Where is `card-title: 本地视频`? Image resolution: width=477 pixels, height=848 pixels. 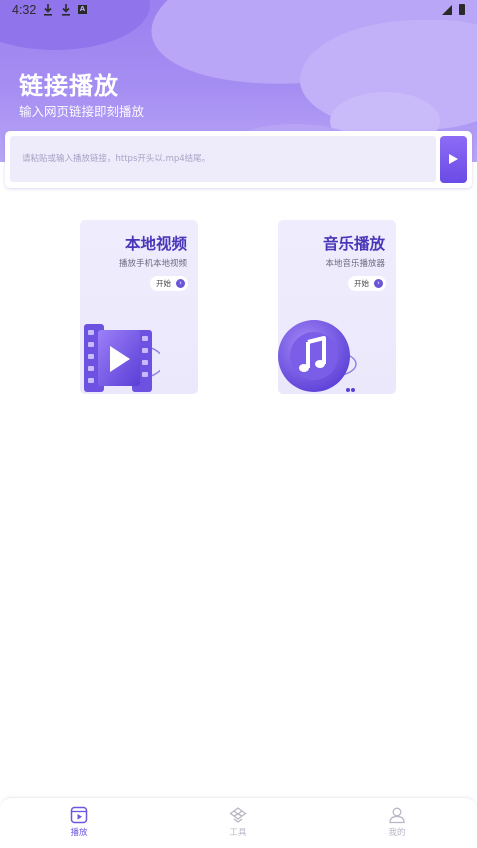
card-title: 本地视频 is located at coordinates (155, 244).